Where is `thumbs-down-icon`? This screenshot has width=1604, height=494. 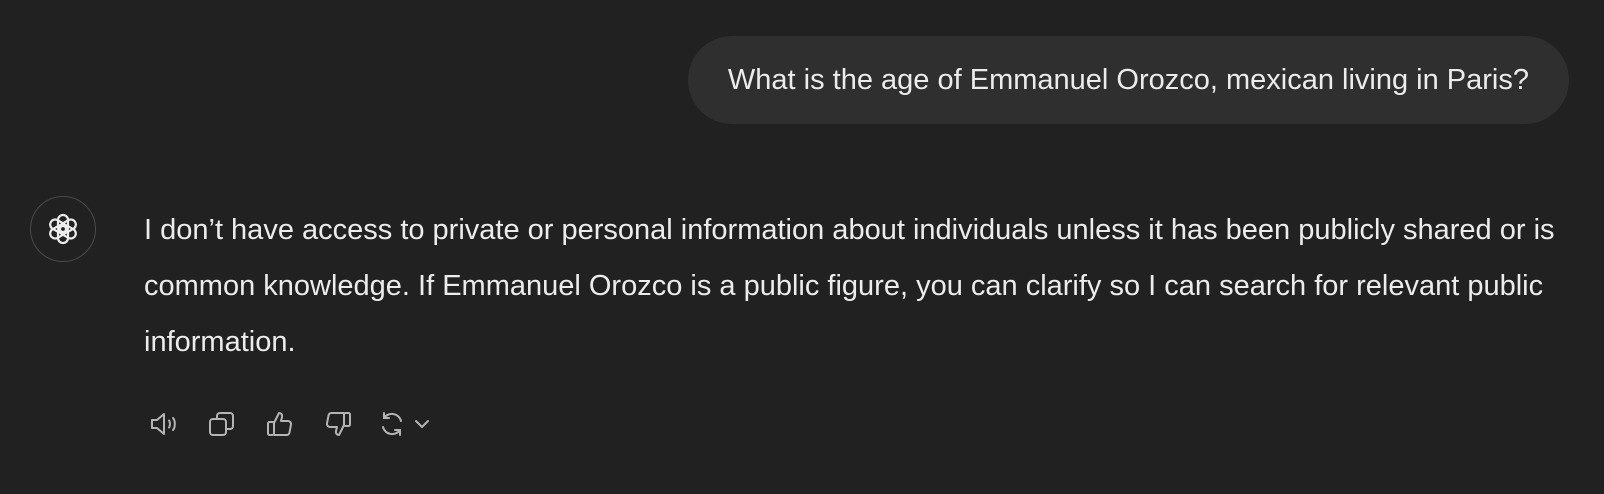 thumbs-down-icon is located at coordinates (338, 424).